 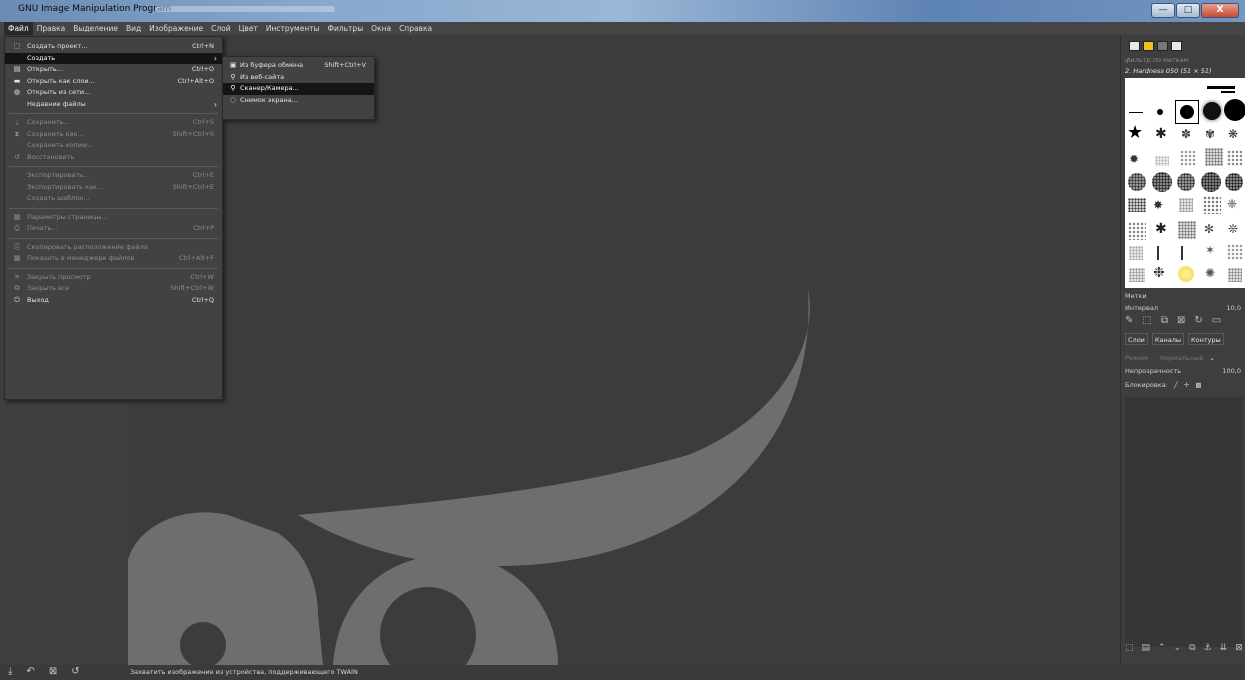 What do you see at coordinates (1158, 205) in the screenshot?
I see `brush-preview: ✸` at bounding box center [1158, 205].